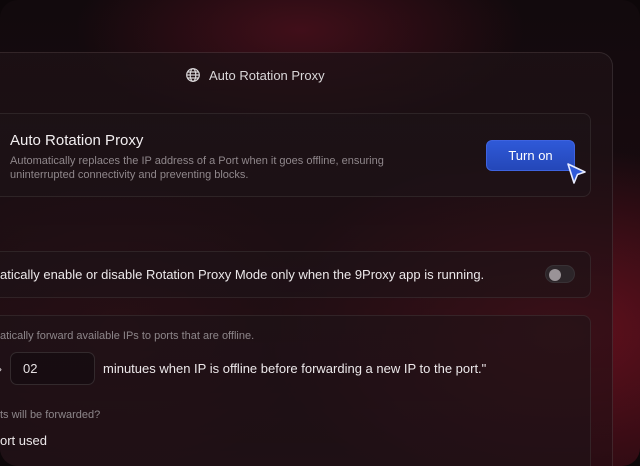 This screenshot has width=640, height=466. I want to click on panel-header: Auto Rotation Proxy, so click(255, 75).